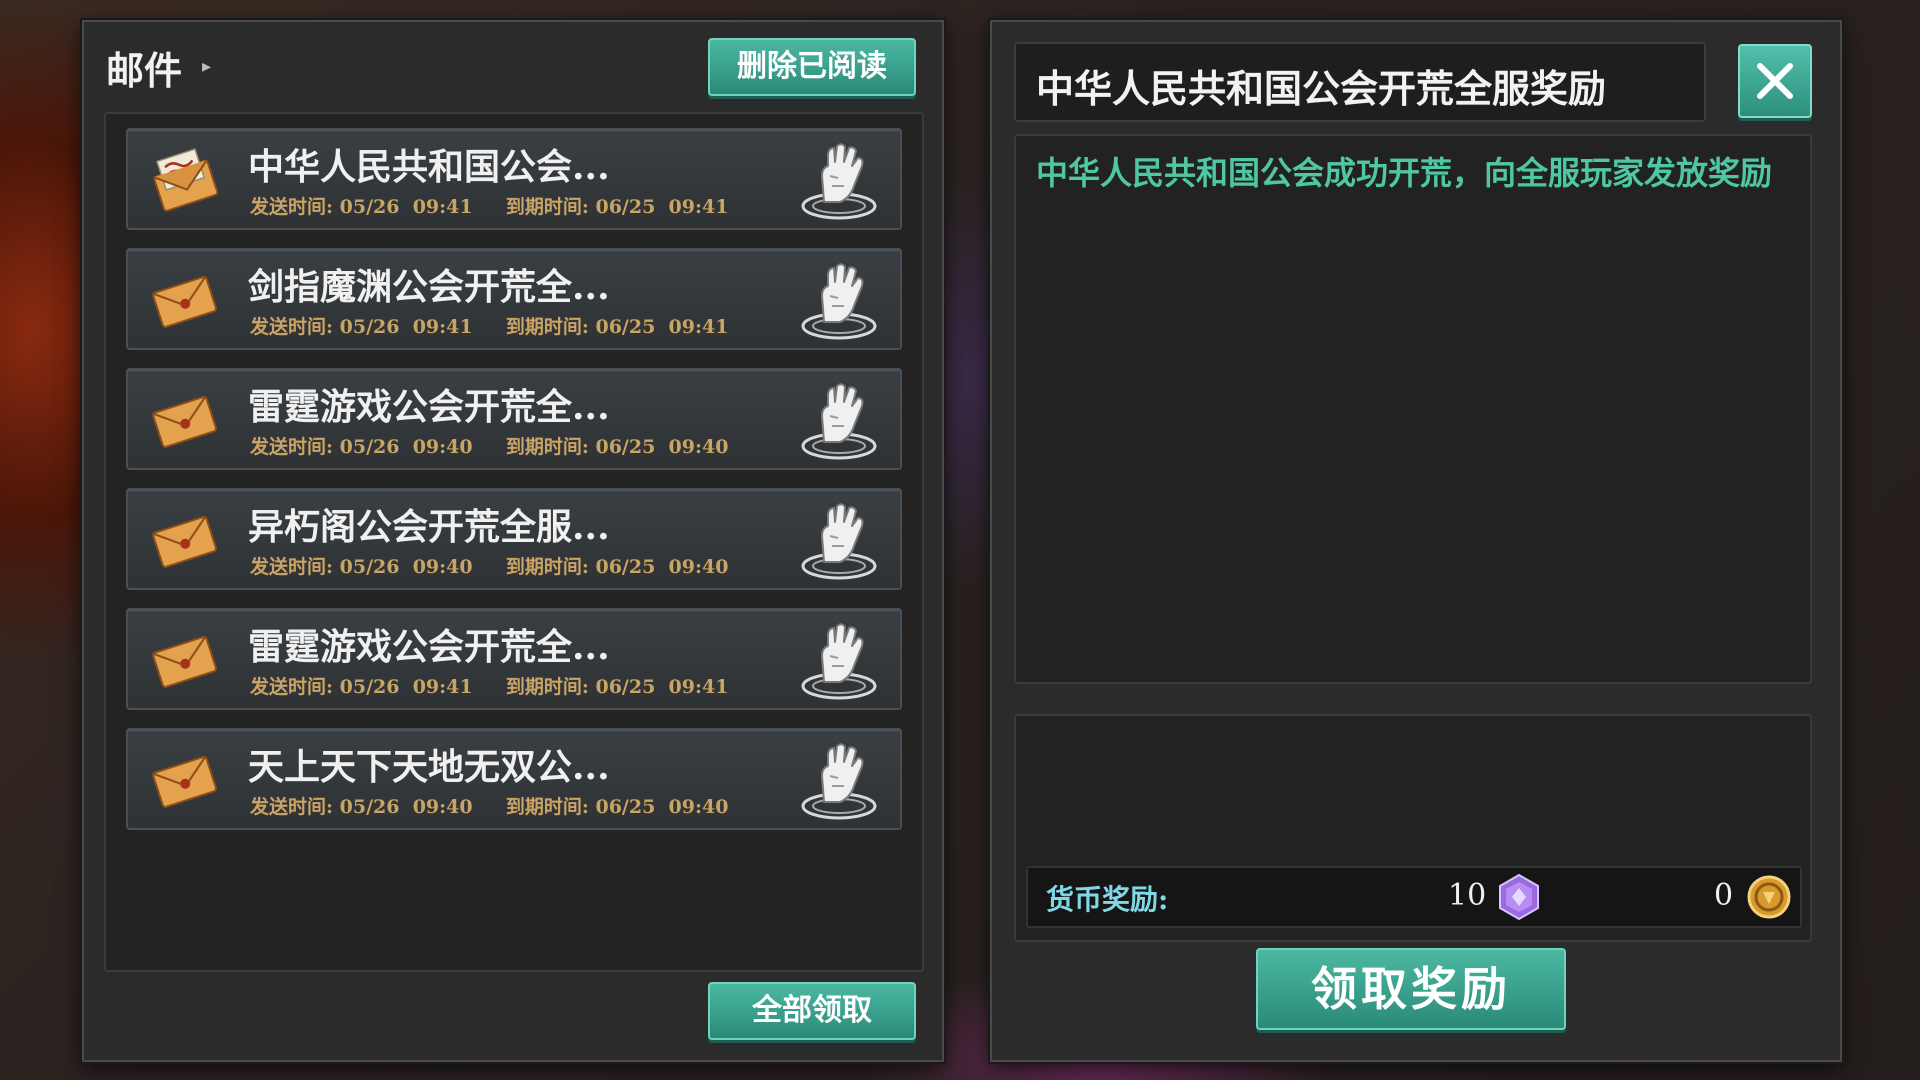 The image size is (1920, 1080). What do you see at coordinates (812, 1011) in the screenshot?
I see `claim-all-button: 全部领取` at bounding box center [812, 1011].